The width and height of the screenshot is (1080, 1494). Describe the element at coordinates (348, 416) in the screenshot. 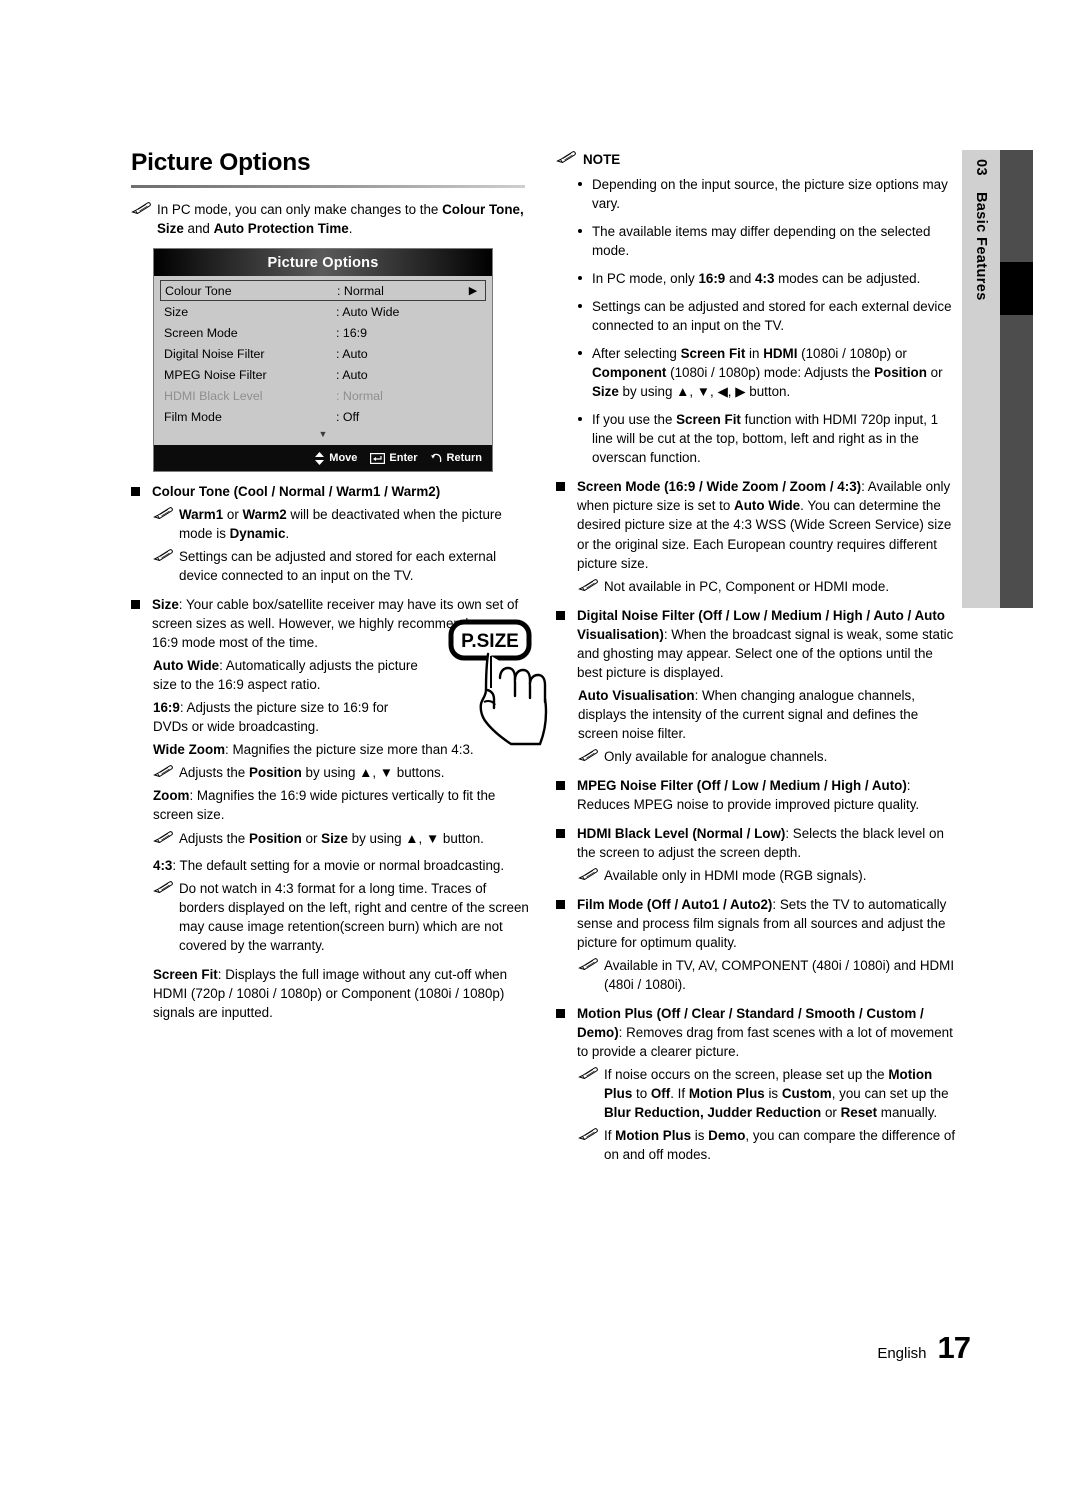

I see `osd-row-value: : Off` at that location.